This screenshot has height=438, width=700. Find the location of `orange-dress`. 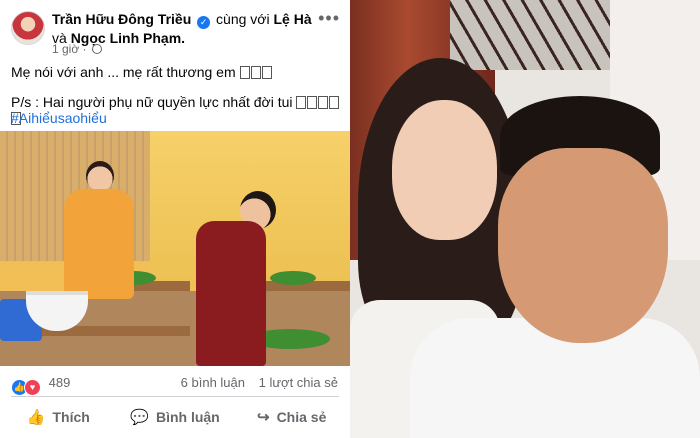

orange-dress is located at coordinates (99, 244).